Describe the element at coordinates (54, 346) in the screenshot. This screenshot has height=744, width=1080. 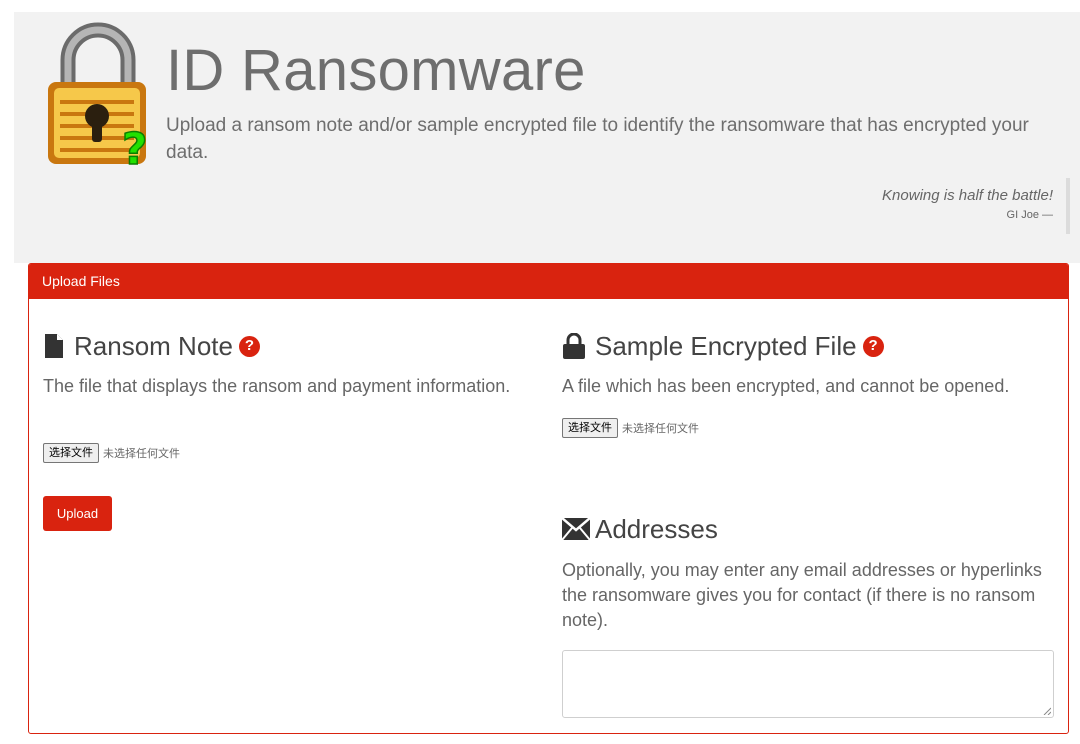
I see `file-icon` at that location.